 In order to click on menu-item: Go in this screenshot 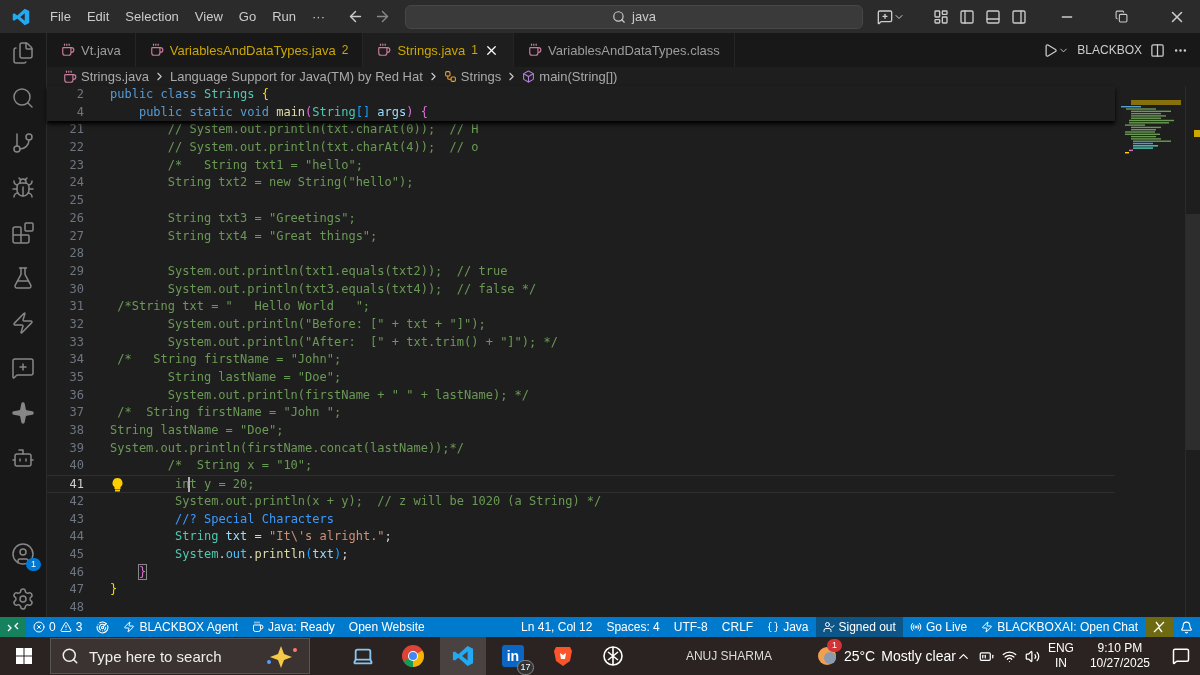, I will do `click(247, 16)`.